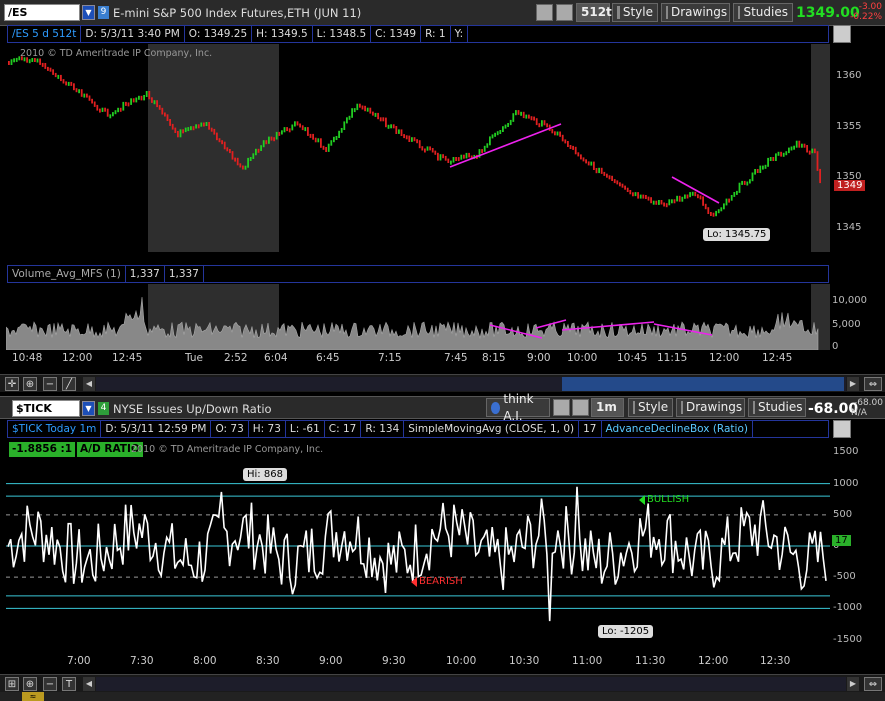 Image resolution: width=885 pixels, height=701 pixels. Describe the element at coordinates (582, 358) in the screenshot. I see `top-x-tick: 10:00` at that location.